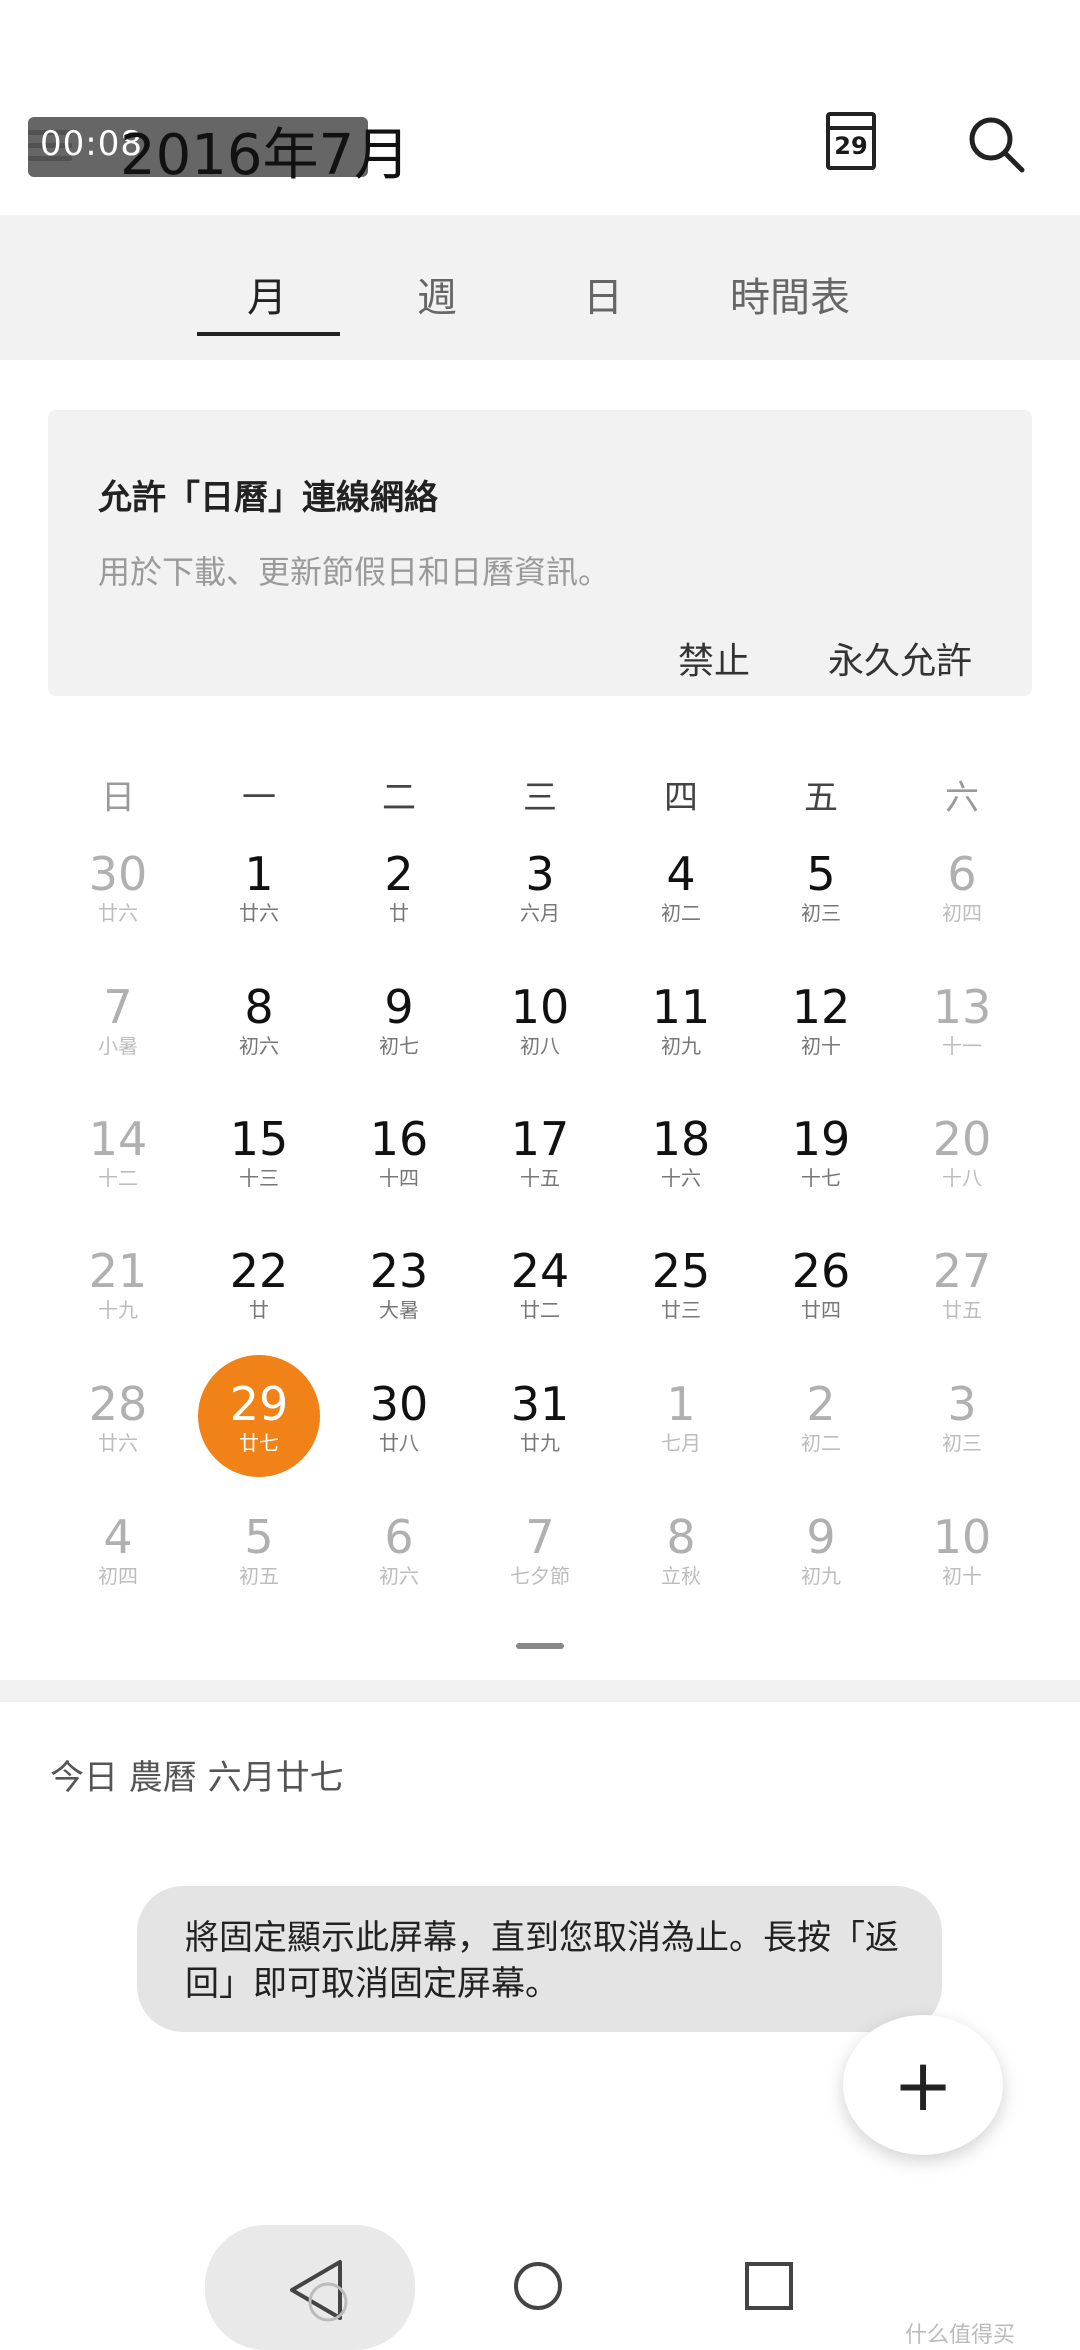 Image resolution: width=1080 pixels, height=2350 pixels. Describe the element at coordinates (540, 1691) in the screenshot. I see `section-divider` at that location.